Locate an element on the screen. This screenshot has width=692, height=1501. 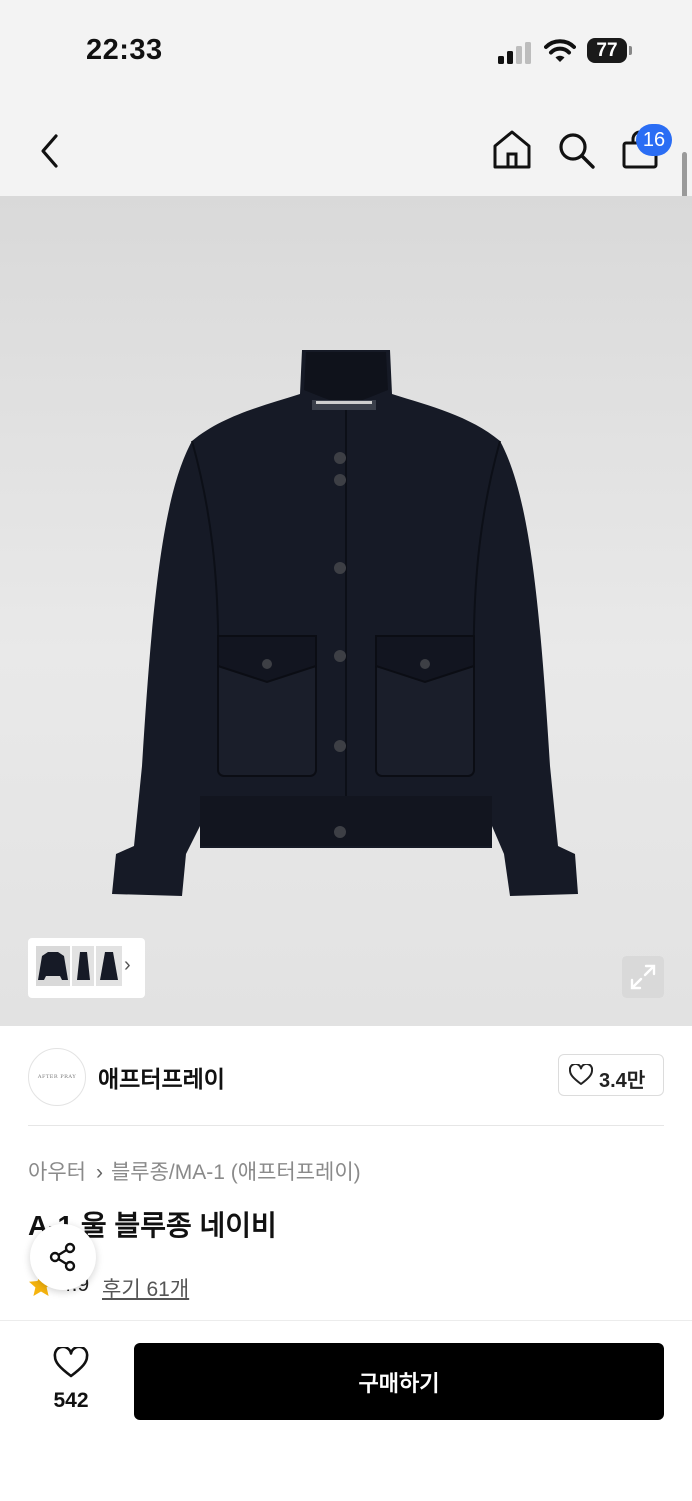
thumbnail-strip: › is located at coordinates (86, 968).